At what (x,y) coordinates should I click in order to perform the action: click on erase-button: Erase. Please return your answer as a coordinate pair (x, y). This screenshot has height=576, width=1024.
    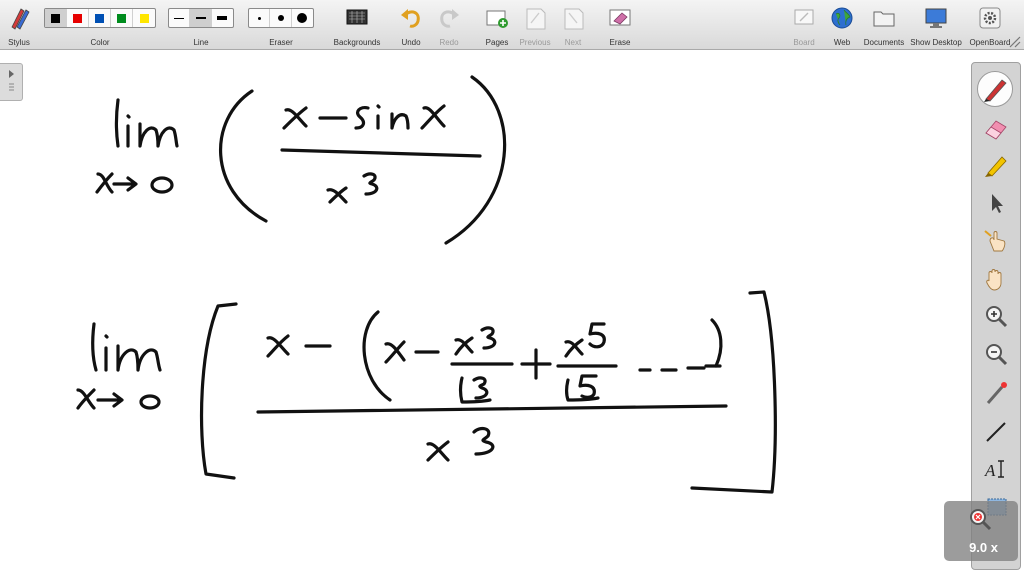
    Looking at the image, I should click on (620, 26).